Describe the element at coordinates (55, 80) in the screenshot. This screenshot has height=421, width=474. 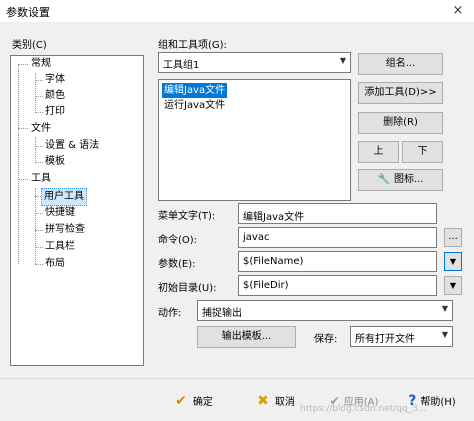
I see `tree-item-font: 字体` at that location.